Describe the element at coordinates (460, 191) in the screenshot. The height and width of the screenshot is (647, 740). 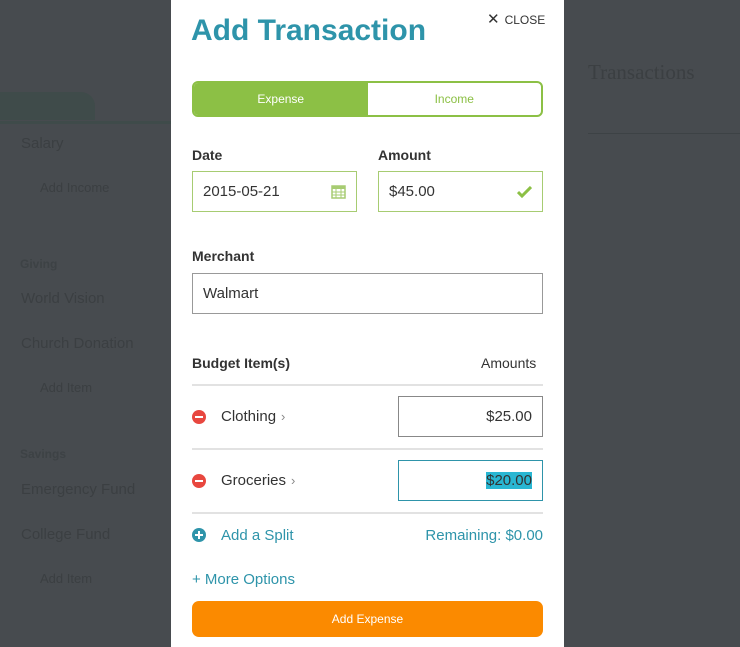
I see `amount-field: $45.00` at that location.